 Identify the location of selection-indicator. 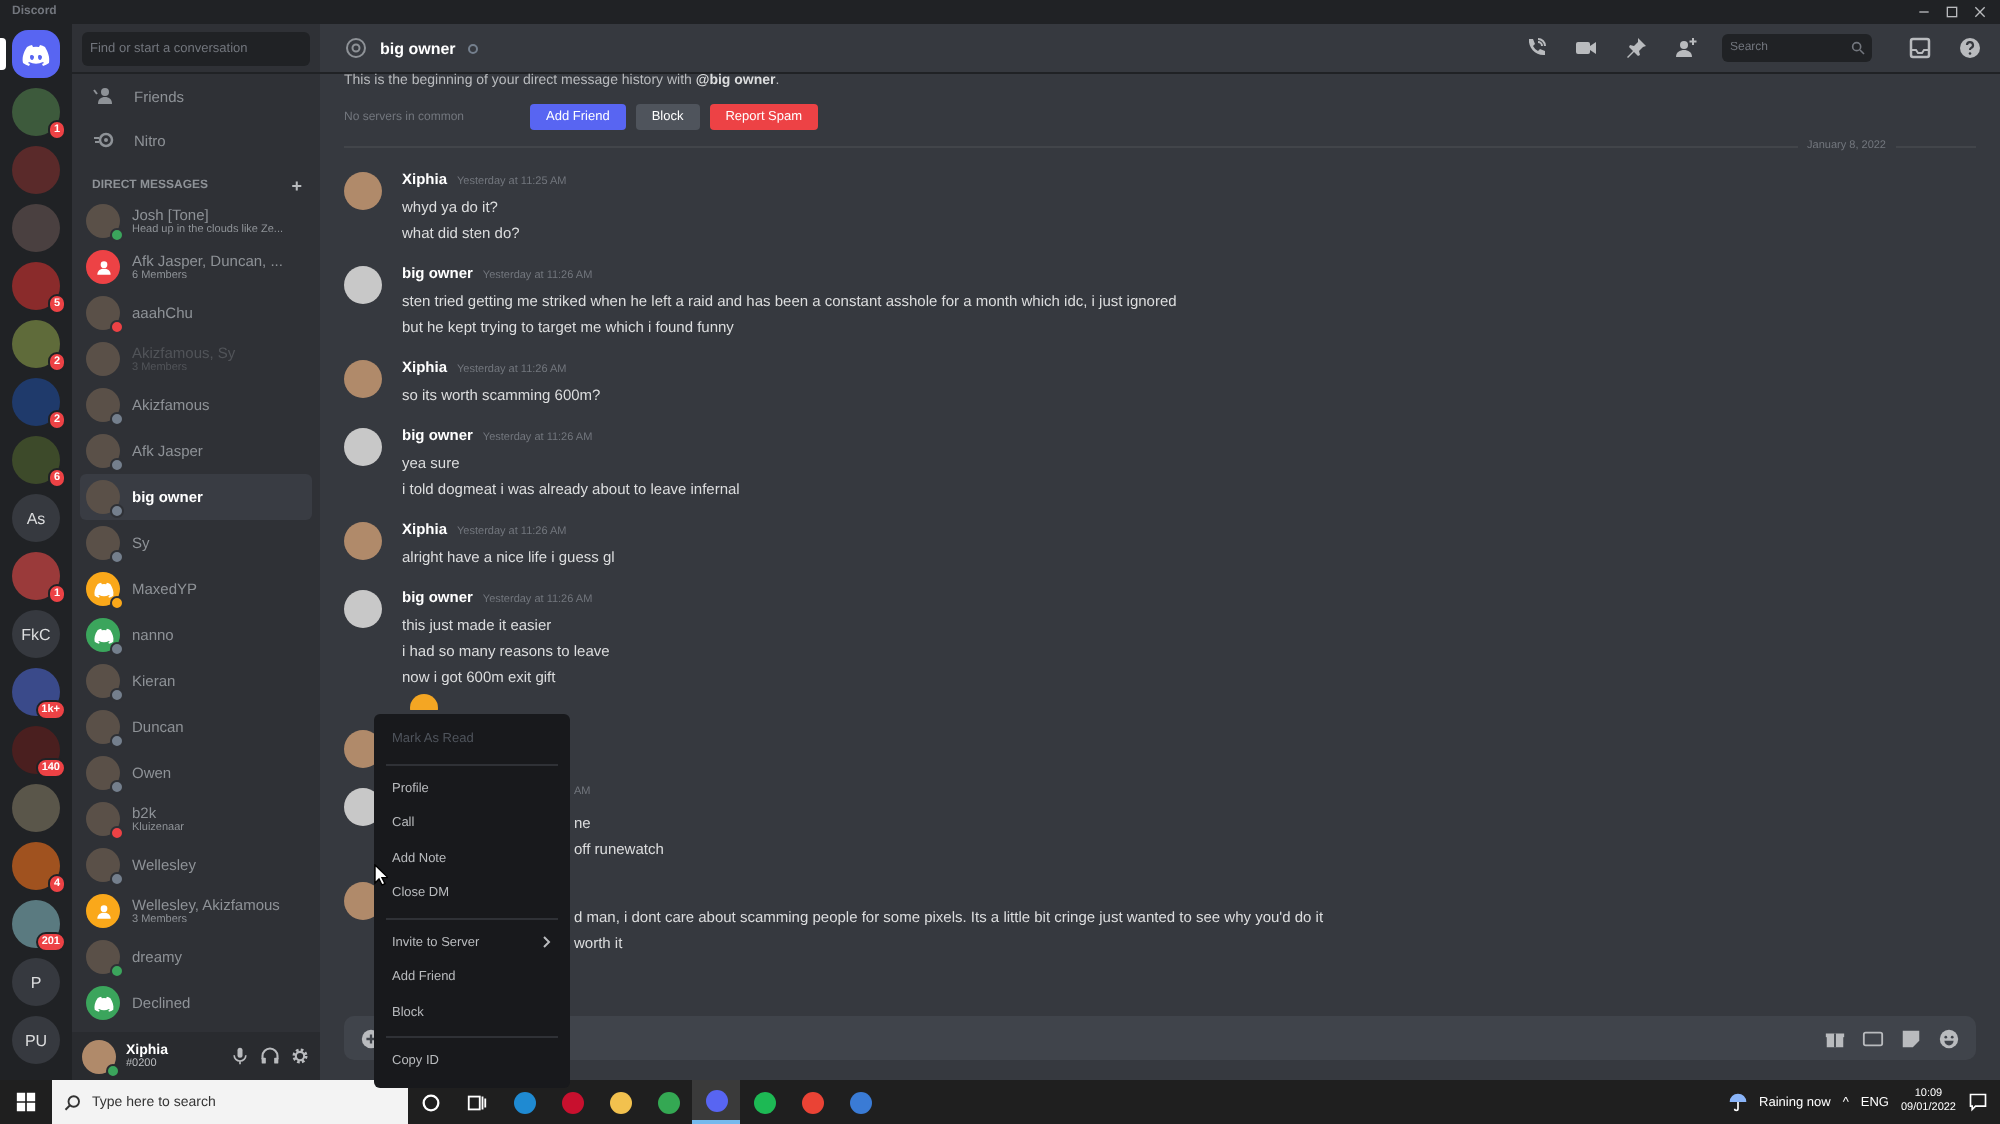
(3, 54).